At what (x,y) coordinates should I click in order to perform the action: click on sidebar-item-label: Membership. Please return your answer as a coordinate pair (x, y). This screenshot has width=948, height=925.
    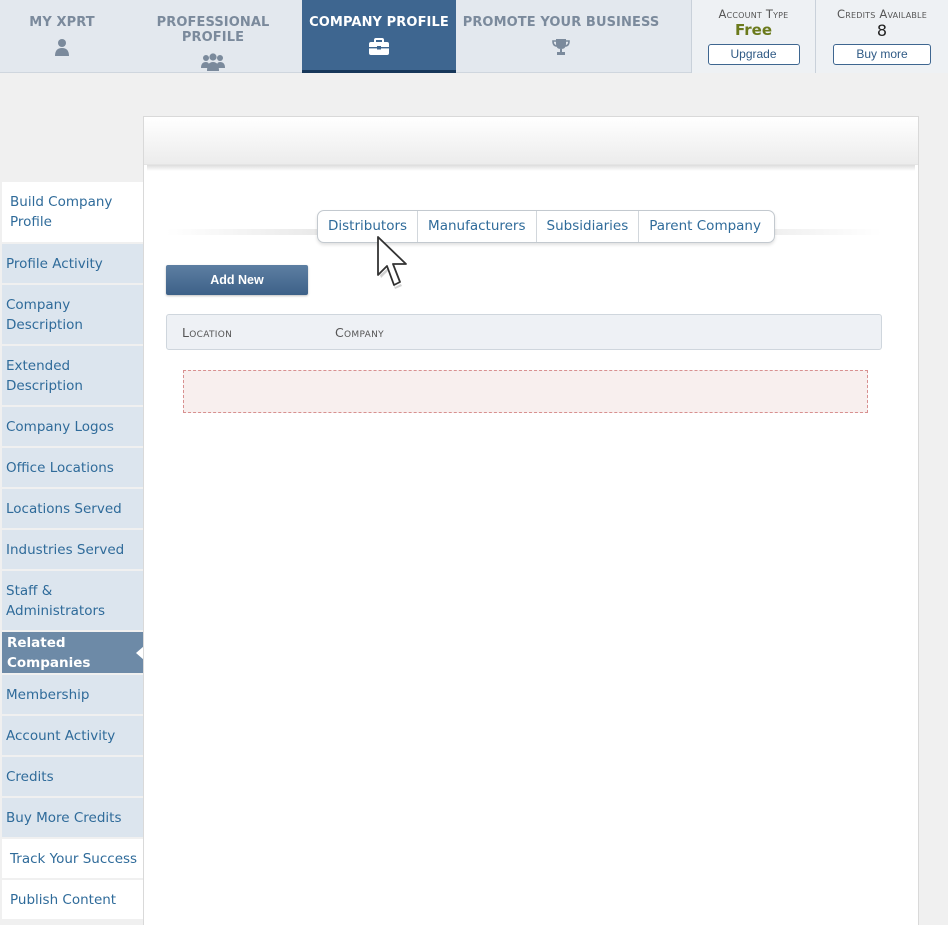
    Looking at the image, I should click on (48, 694).